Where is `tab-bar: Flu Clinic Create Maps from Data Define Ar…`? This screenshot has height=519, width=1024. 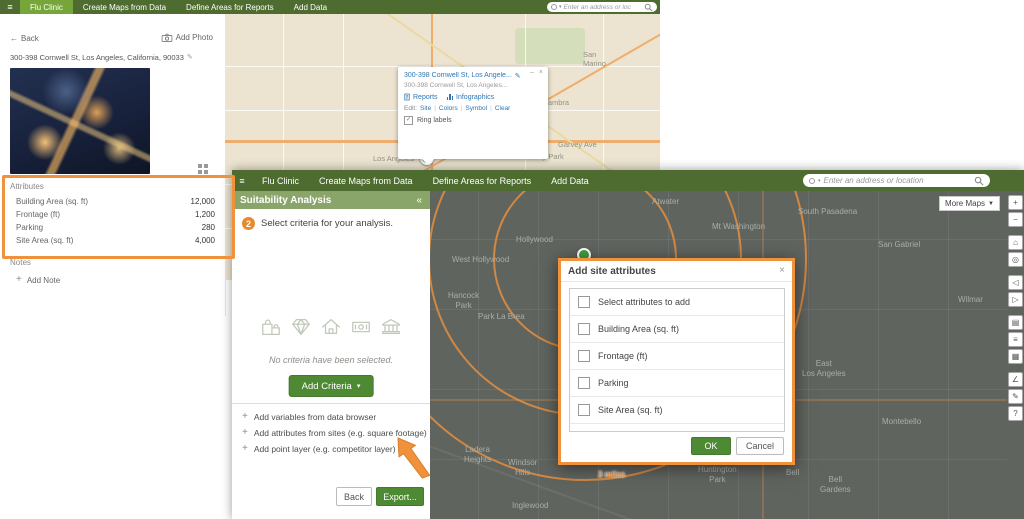
tab-bar: Flu Clinic Create Maps from Data Define Ar… is located at coordinates (178, 7).